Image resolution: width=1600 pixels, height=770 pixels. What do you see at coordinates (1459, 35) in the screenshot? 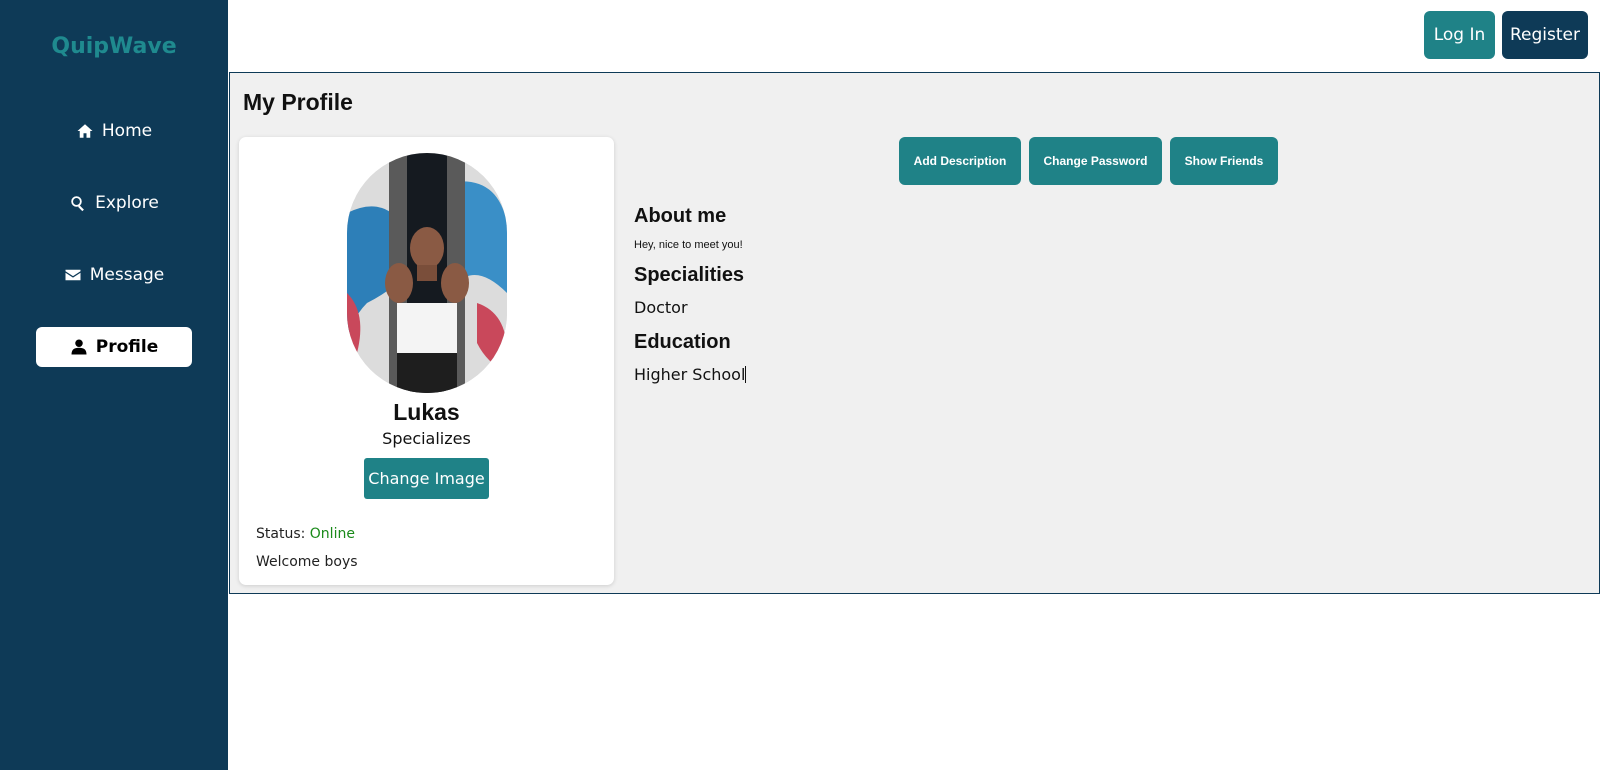
I see `login-button: Log In` at bounding box center [1459, 35].